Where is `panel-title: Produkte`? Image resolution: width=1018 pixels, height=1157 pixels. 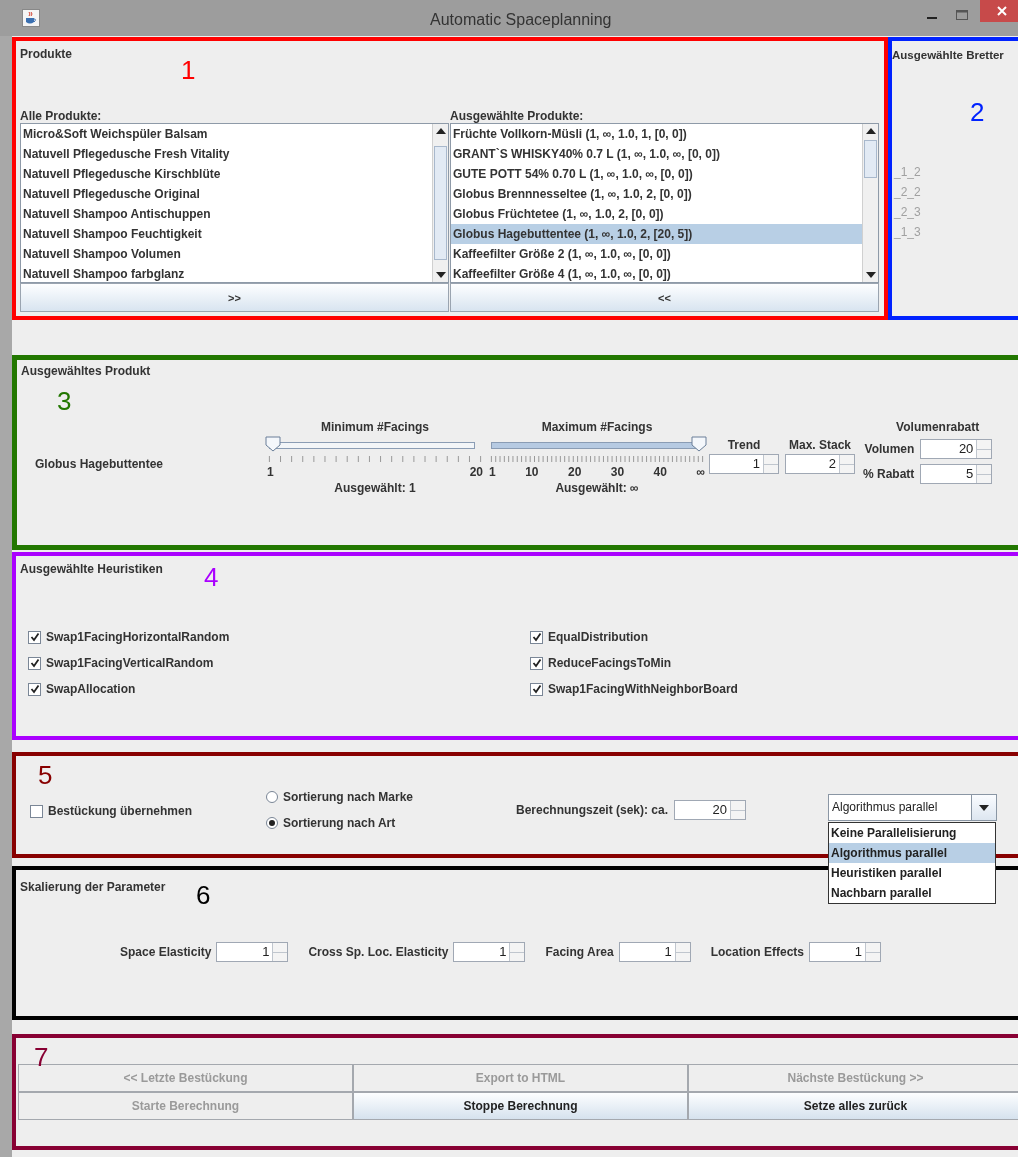 panel-title: Produkte is located at coordinates (46, 54).